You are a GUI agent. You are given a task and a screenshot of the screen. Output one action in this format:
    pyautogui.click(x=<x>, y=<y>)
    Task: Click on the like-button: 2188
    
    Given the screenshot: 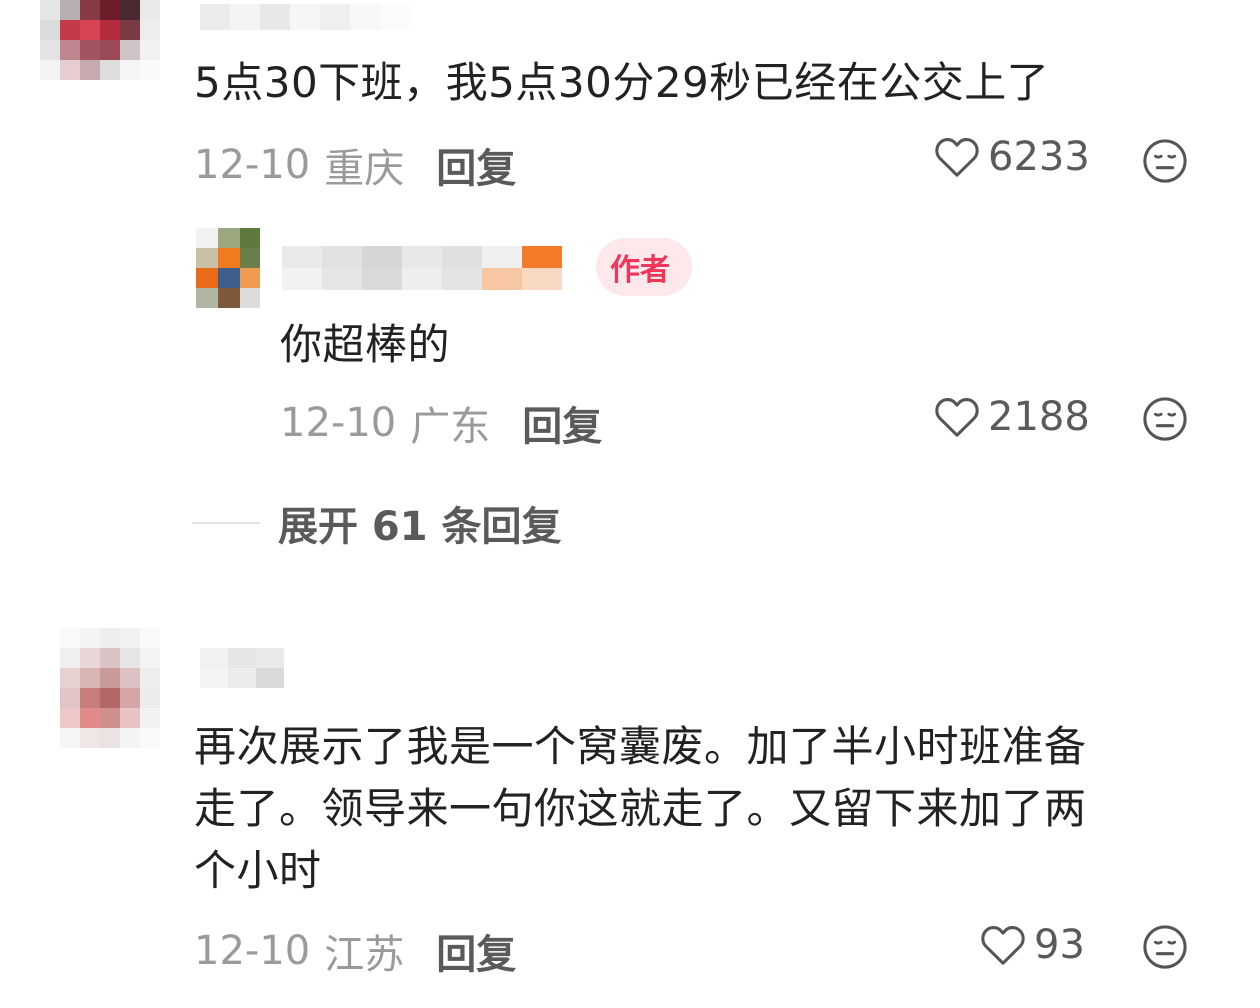 What is the action you would take?
    pyautogui.click(x=1012, y=417)
    